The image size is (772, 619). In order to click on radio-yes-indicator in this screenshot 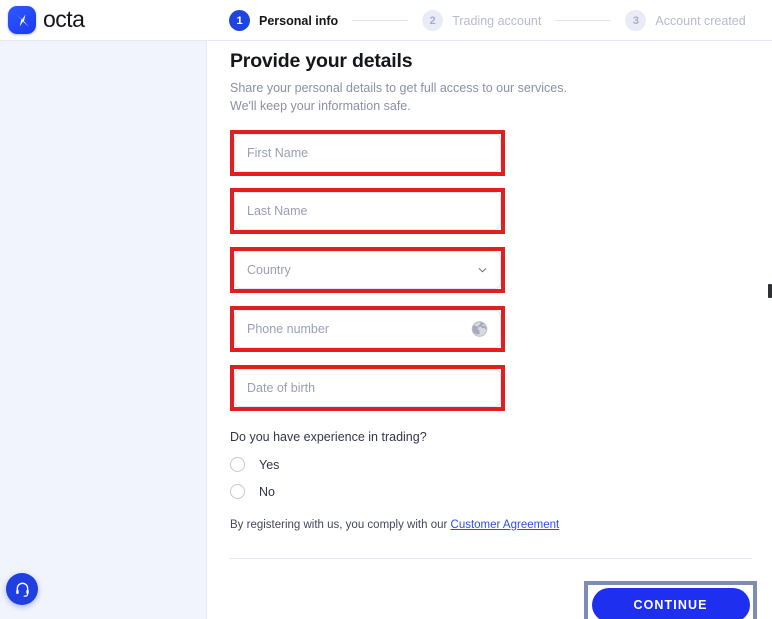, I will do `click(237, 464)`.